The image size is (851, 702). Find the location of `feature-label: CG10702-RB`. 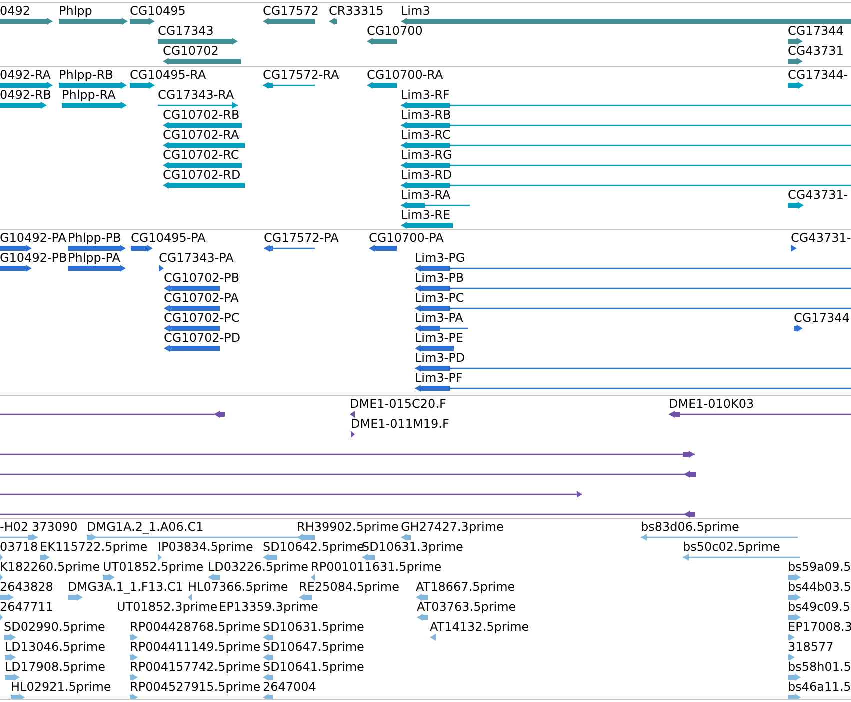

feature-label: CG10702-RB is located at coordinates (201, 115).